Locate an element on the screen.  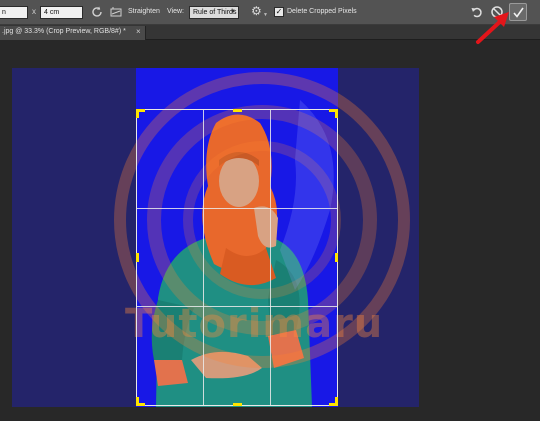
straighten-label: Straighten is located at coordinates (144, 11).